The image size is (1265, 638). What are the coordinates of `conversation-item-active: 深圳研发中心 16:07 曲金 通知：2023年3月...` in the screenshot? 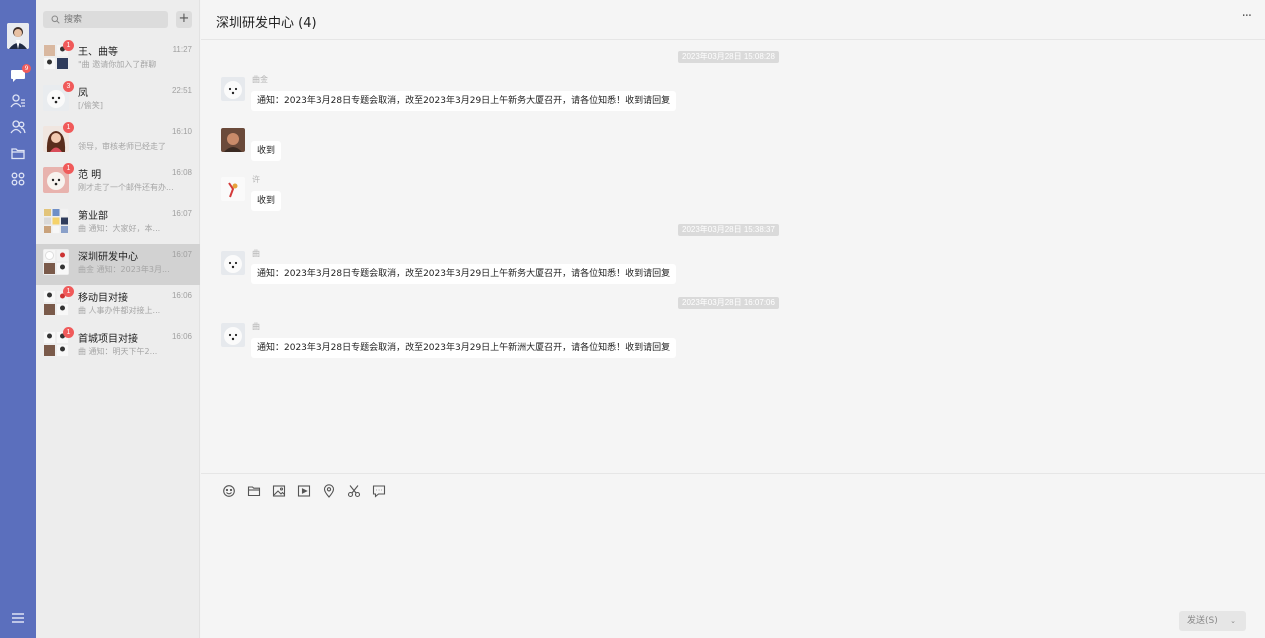 It's located at (118, 264).